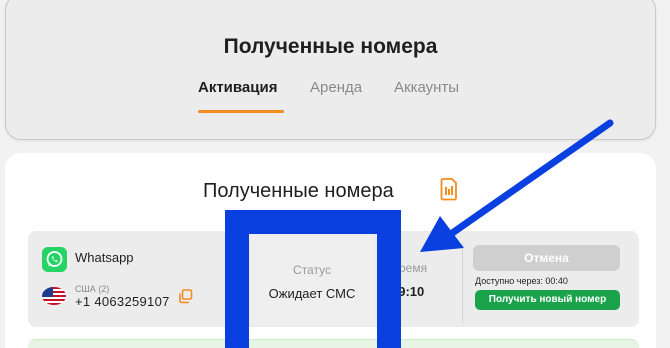 The height and width of the screenshot is (348, 670). Describe the element at coordinates (312, 293) in the screenshot. I see `status-value: Ожидает СМС` at that location.